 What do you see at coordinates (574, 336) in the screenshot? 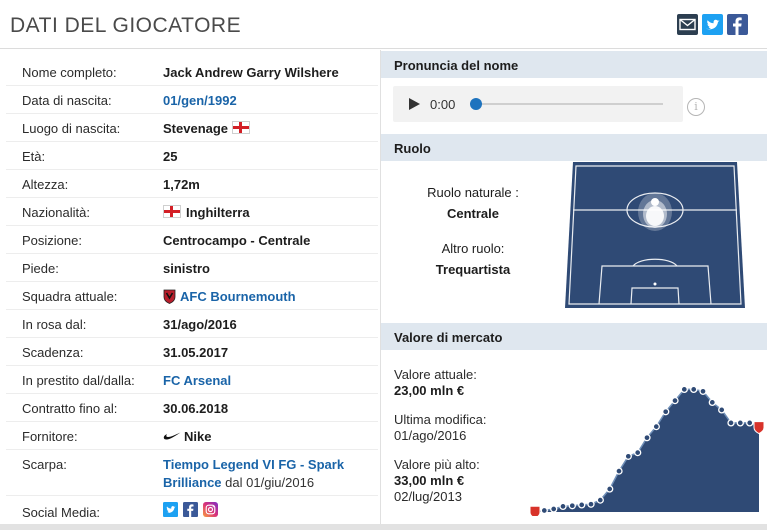
I see `market-value-header: Valore di mercato` at bounding box center [574, 336].